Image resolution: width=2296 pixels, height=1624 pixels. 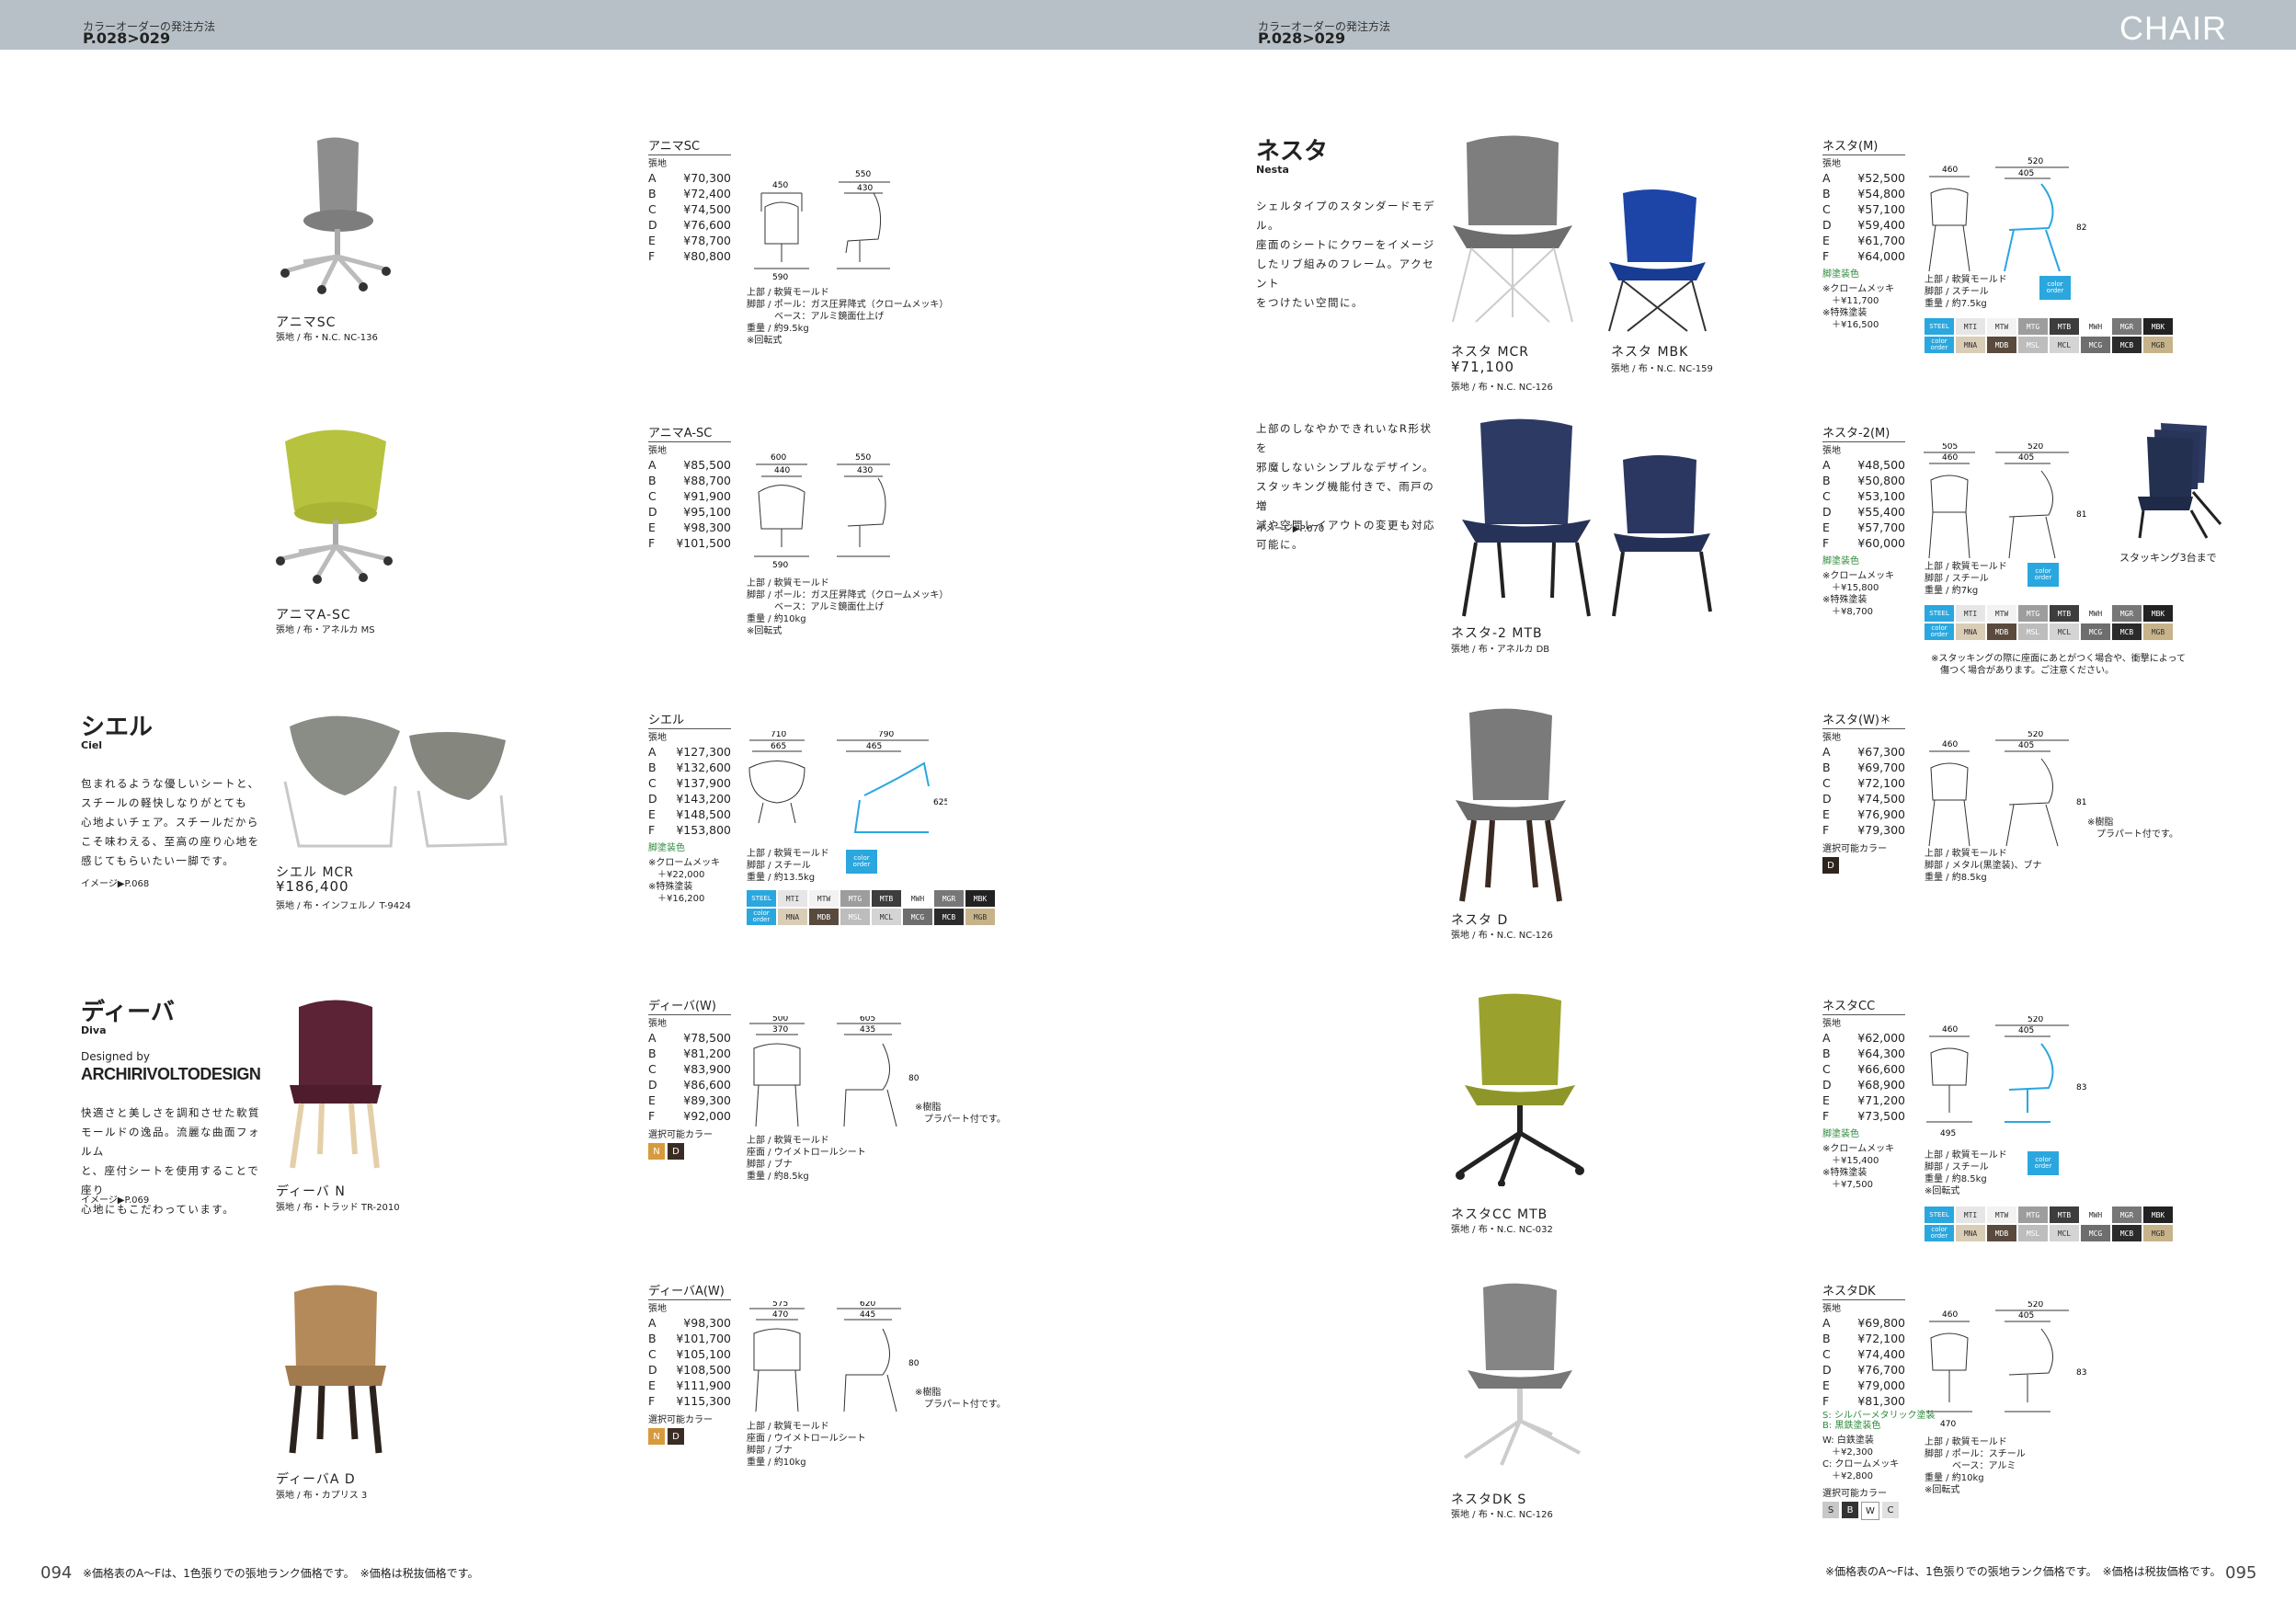 I want to click on series-ref-ciel: イメージ▶P.068, so click(x=115, y=882).